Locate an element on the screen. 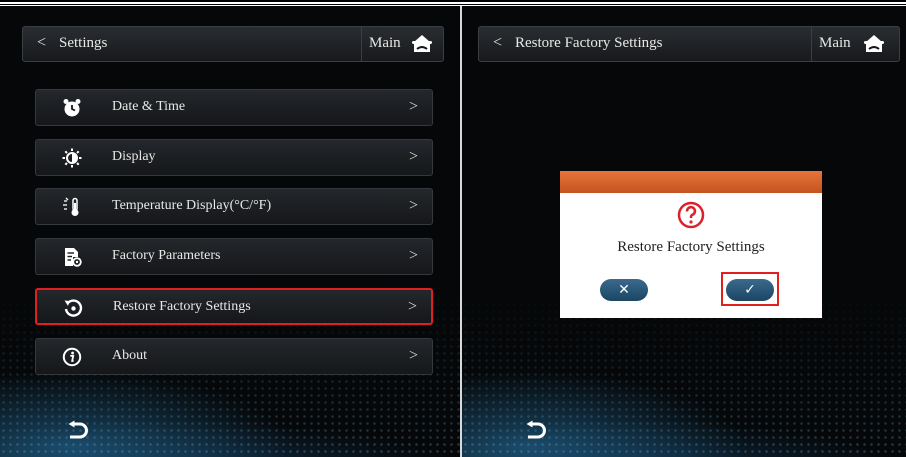 The image size is (906, 457). menu-item-label: Factory Parameters is located at coordinates (166, 255).